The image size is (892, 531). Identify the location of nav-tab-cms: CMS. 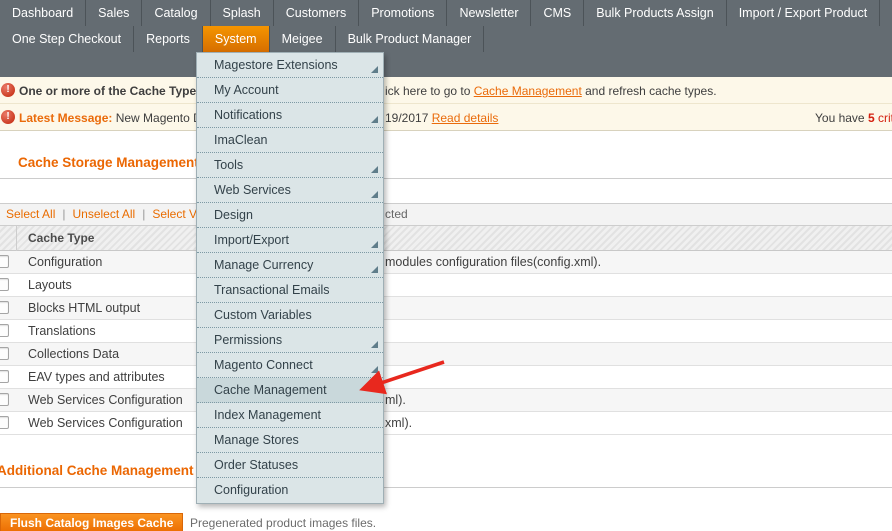
(558, 13).